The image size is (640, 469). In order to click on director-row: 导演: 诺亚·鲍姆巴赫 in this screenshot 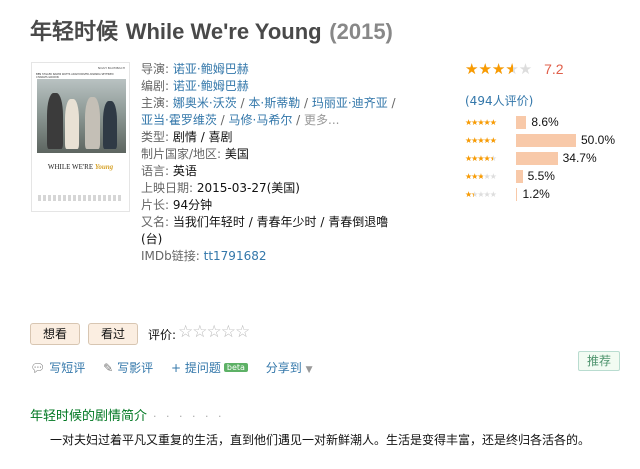, I will do `click(195, 69)`.